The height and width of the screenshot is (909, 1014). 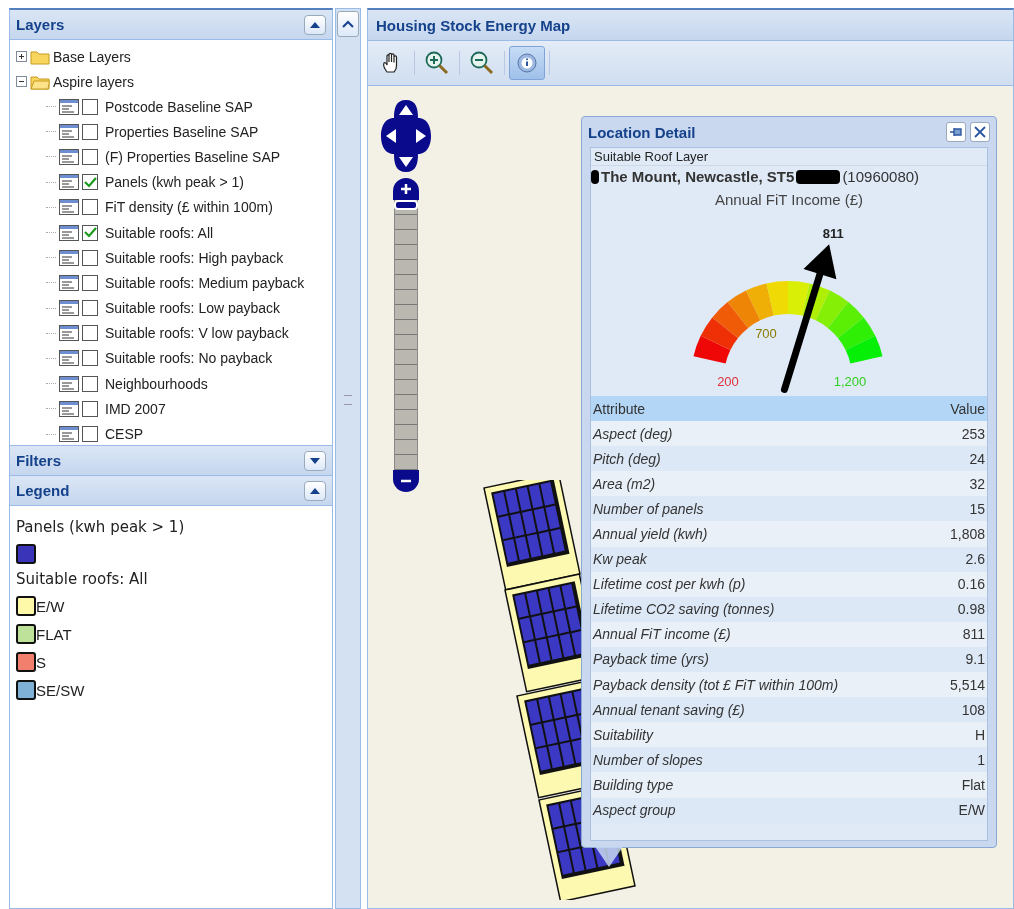 What do you see at coordinates (633, 784) in the screenshot?
I see `table-cell: Building type` at bounding box center [633, 784].